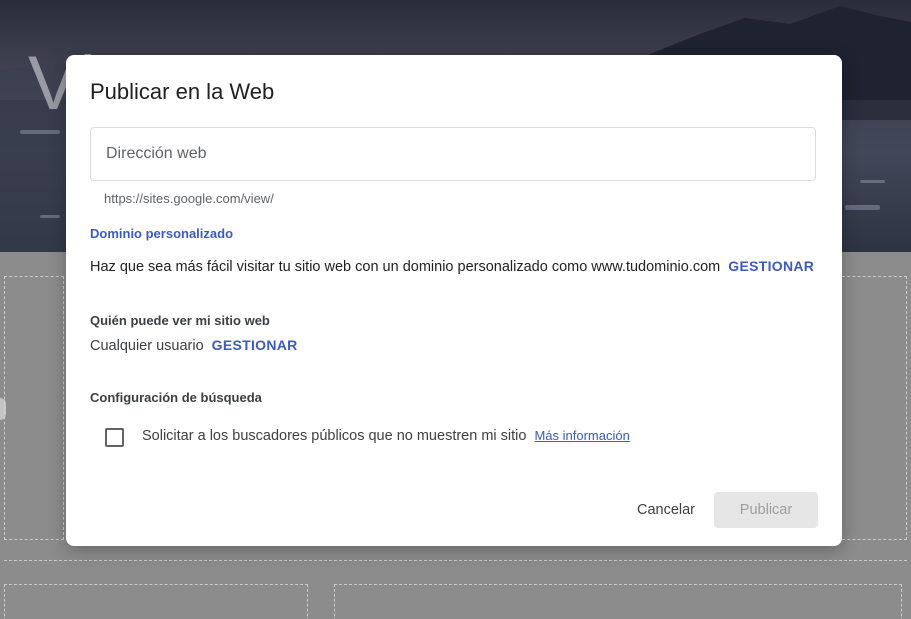 The width and height of the screenshot is (911, 619). What do you see at coordinates (666, 510) in the screenshot?
I see `cancel-button: Cancelar` at bounding box center [666, 510].